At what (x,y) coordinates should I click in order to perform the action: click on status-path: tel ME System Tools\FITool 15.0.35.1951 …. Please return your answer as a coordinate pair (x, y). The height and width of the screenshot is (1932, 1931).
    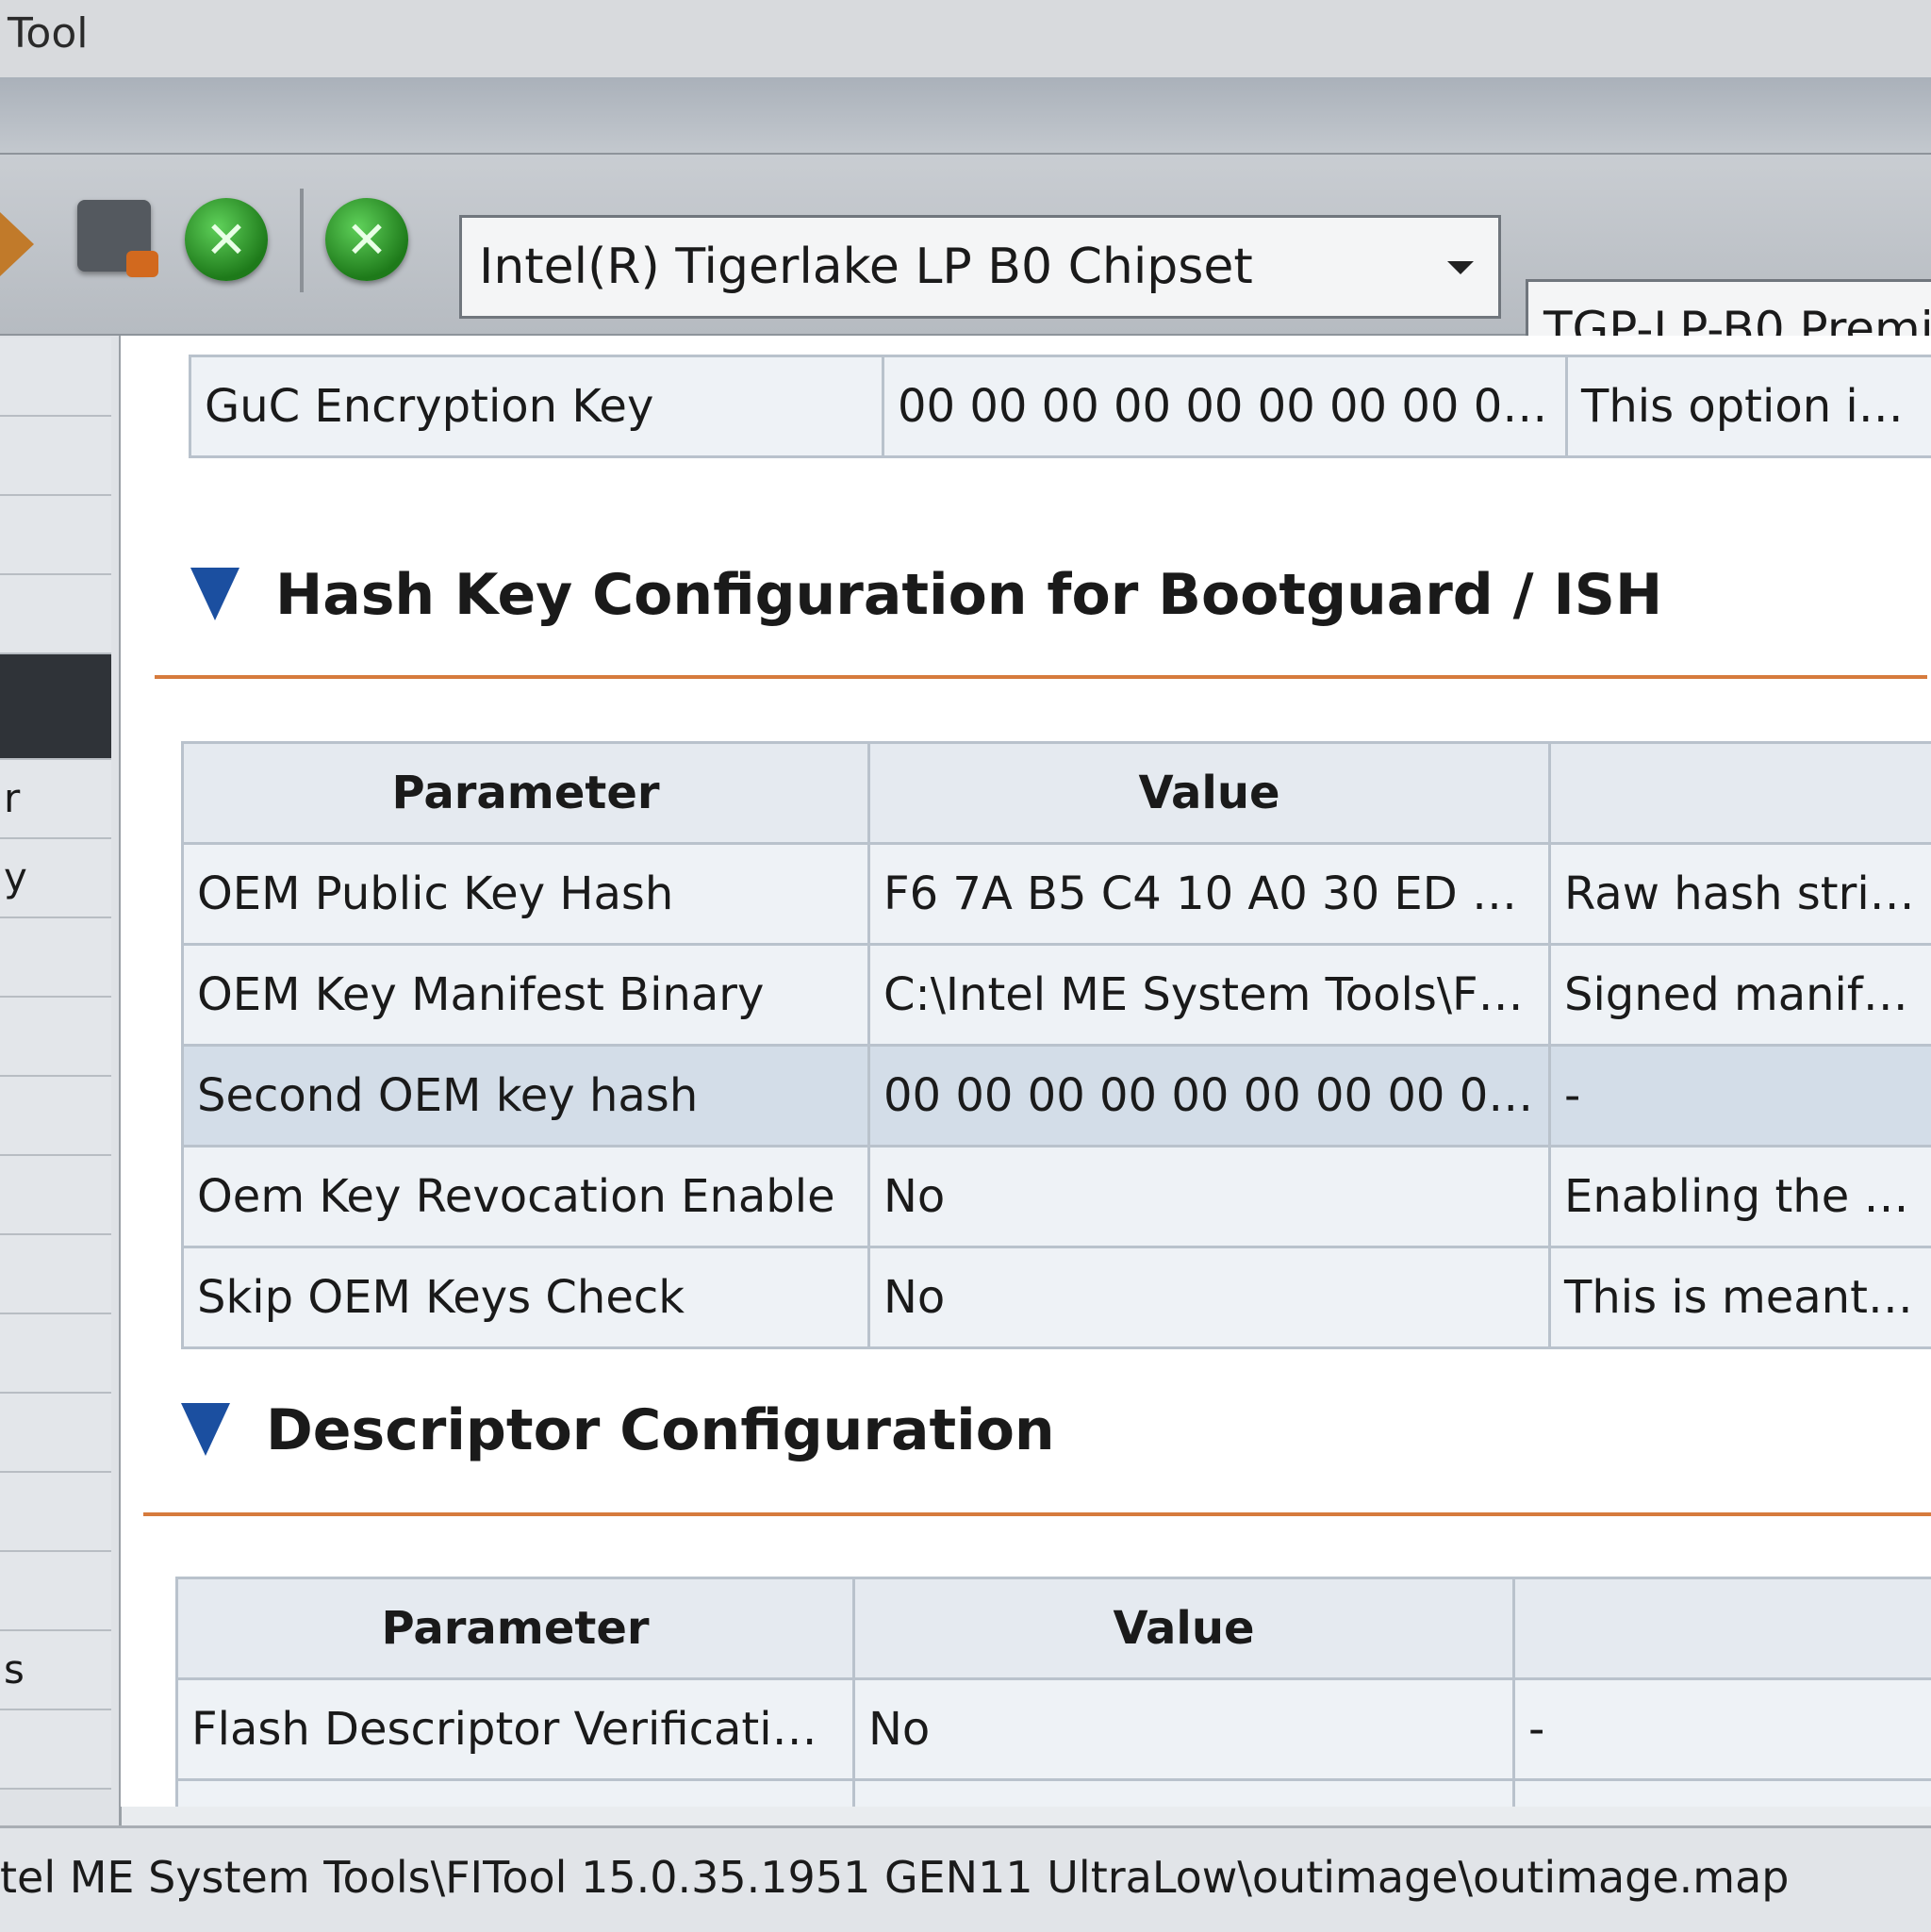
    Looking at the image, I should click on (894, 1877).